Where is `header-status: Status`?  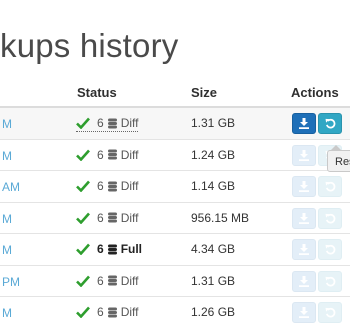 header-status: Status is located at coordinates (97, 92).